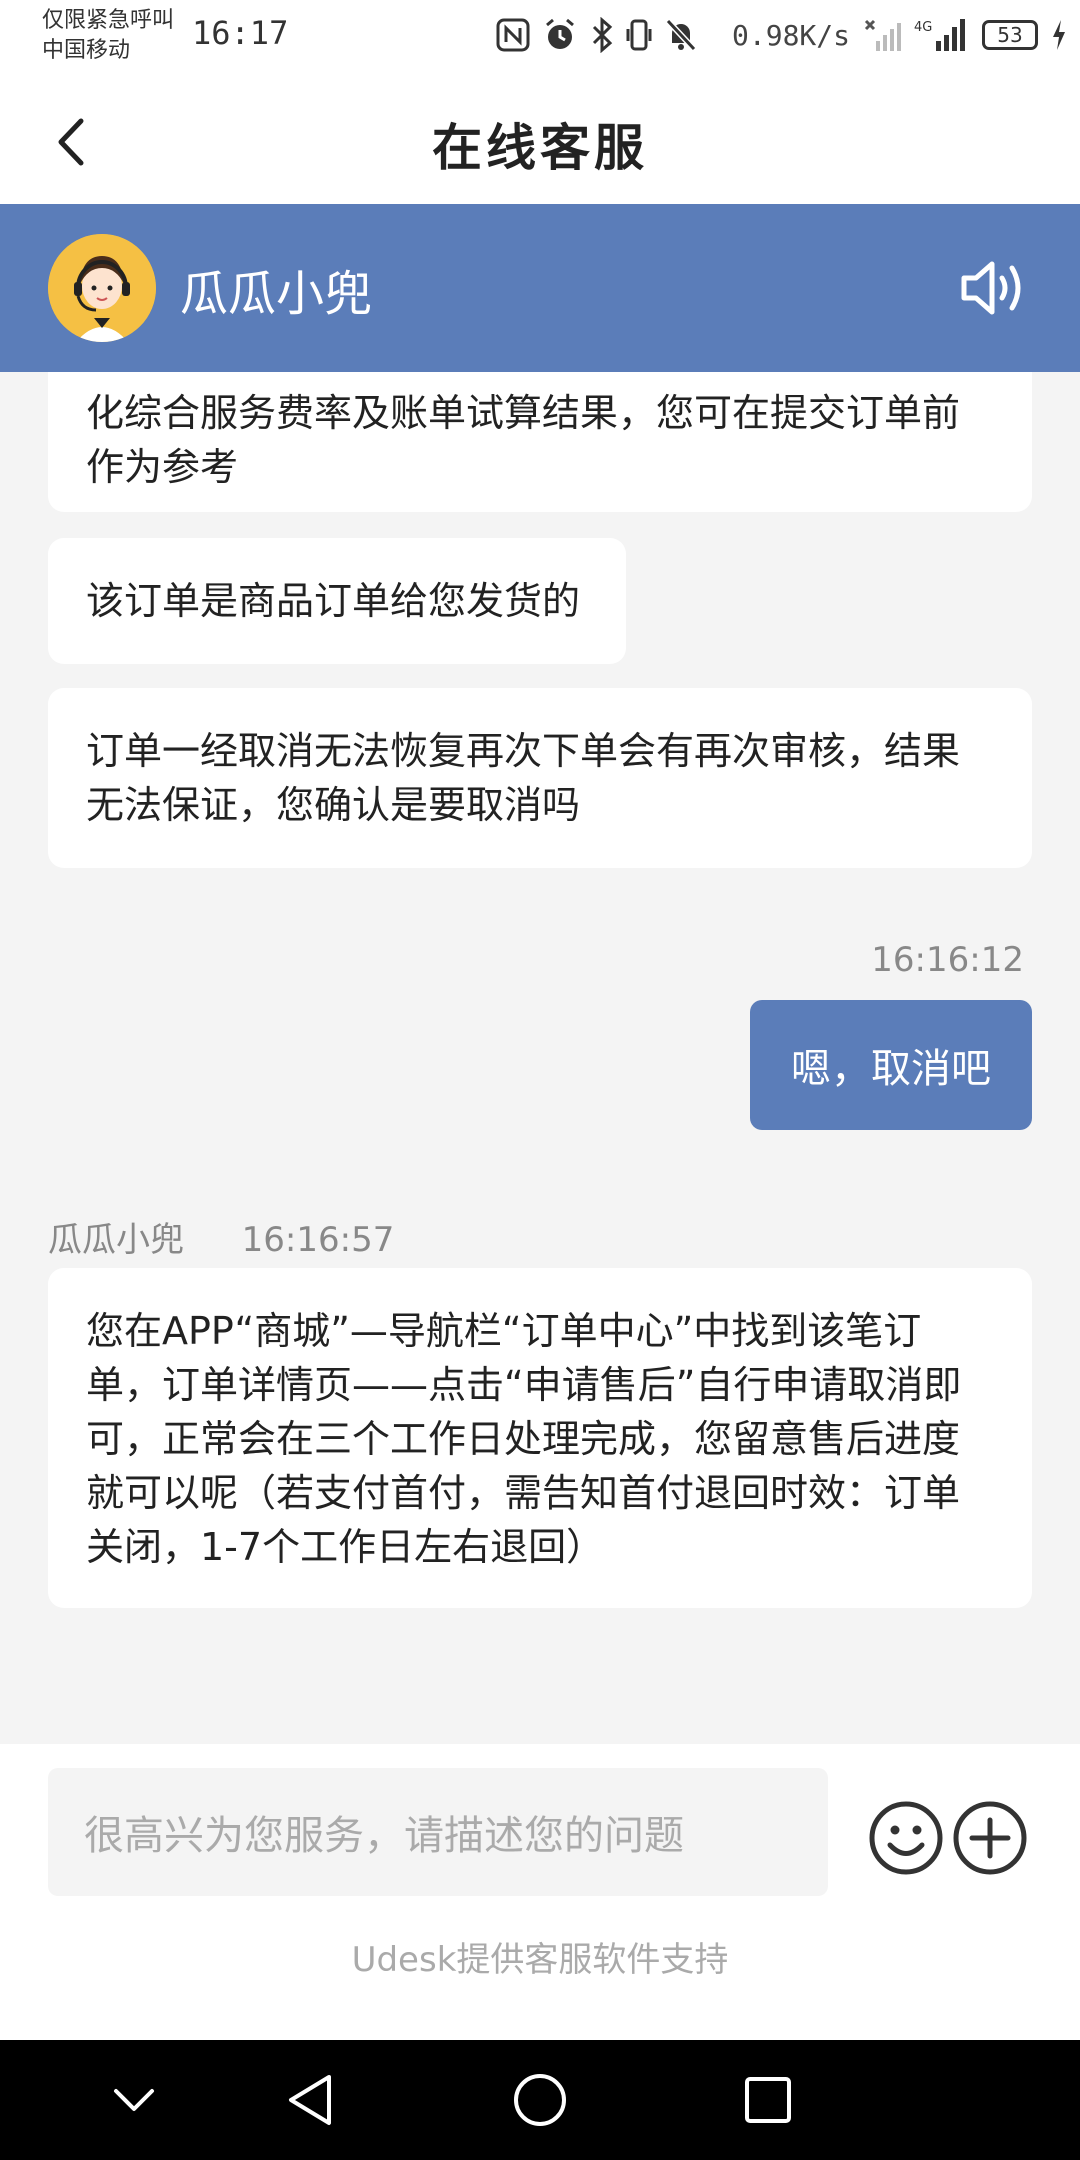 Image resolution: width=1080 pixels, height=2160 pixels. I want to click on speaker-button, so click(994, 288).